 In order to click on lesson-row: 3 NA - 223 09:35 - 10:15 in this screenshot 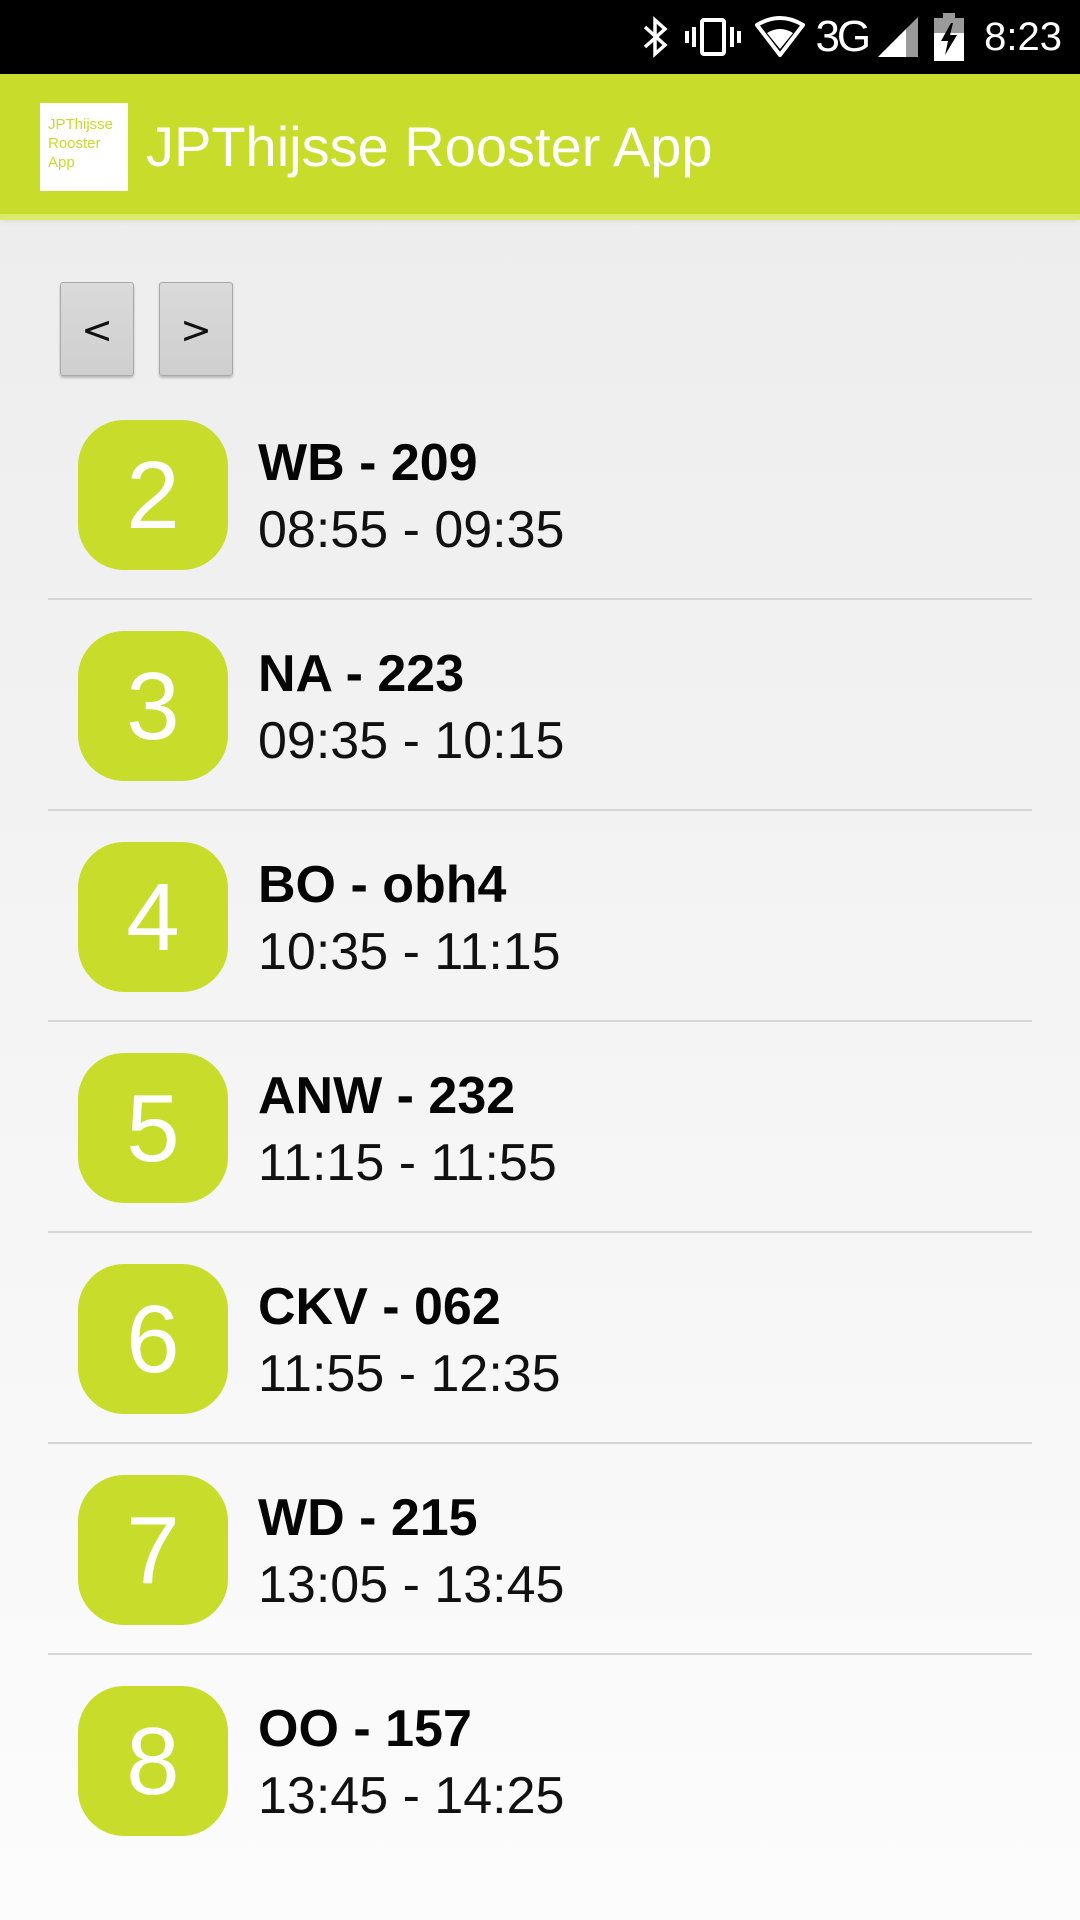, I will do `click(540, 705)`.